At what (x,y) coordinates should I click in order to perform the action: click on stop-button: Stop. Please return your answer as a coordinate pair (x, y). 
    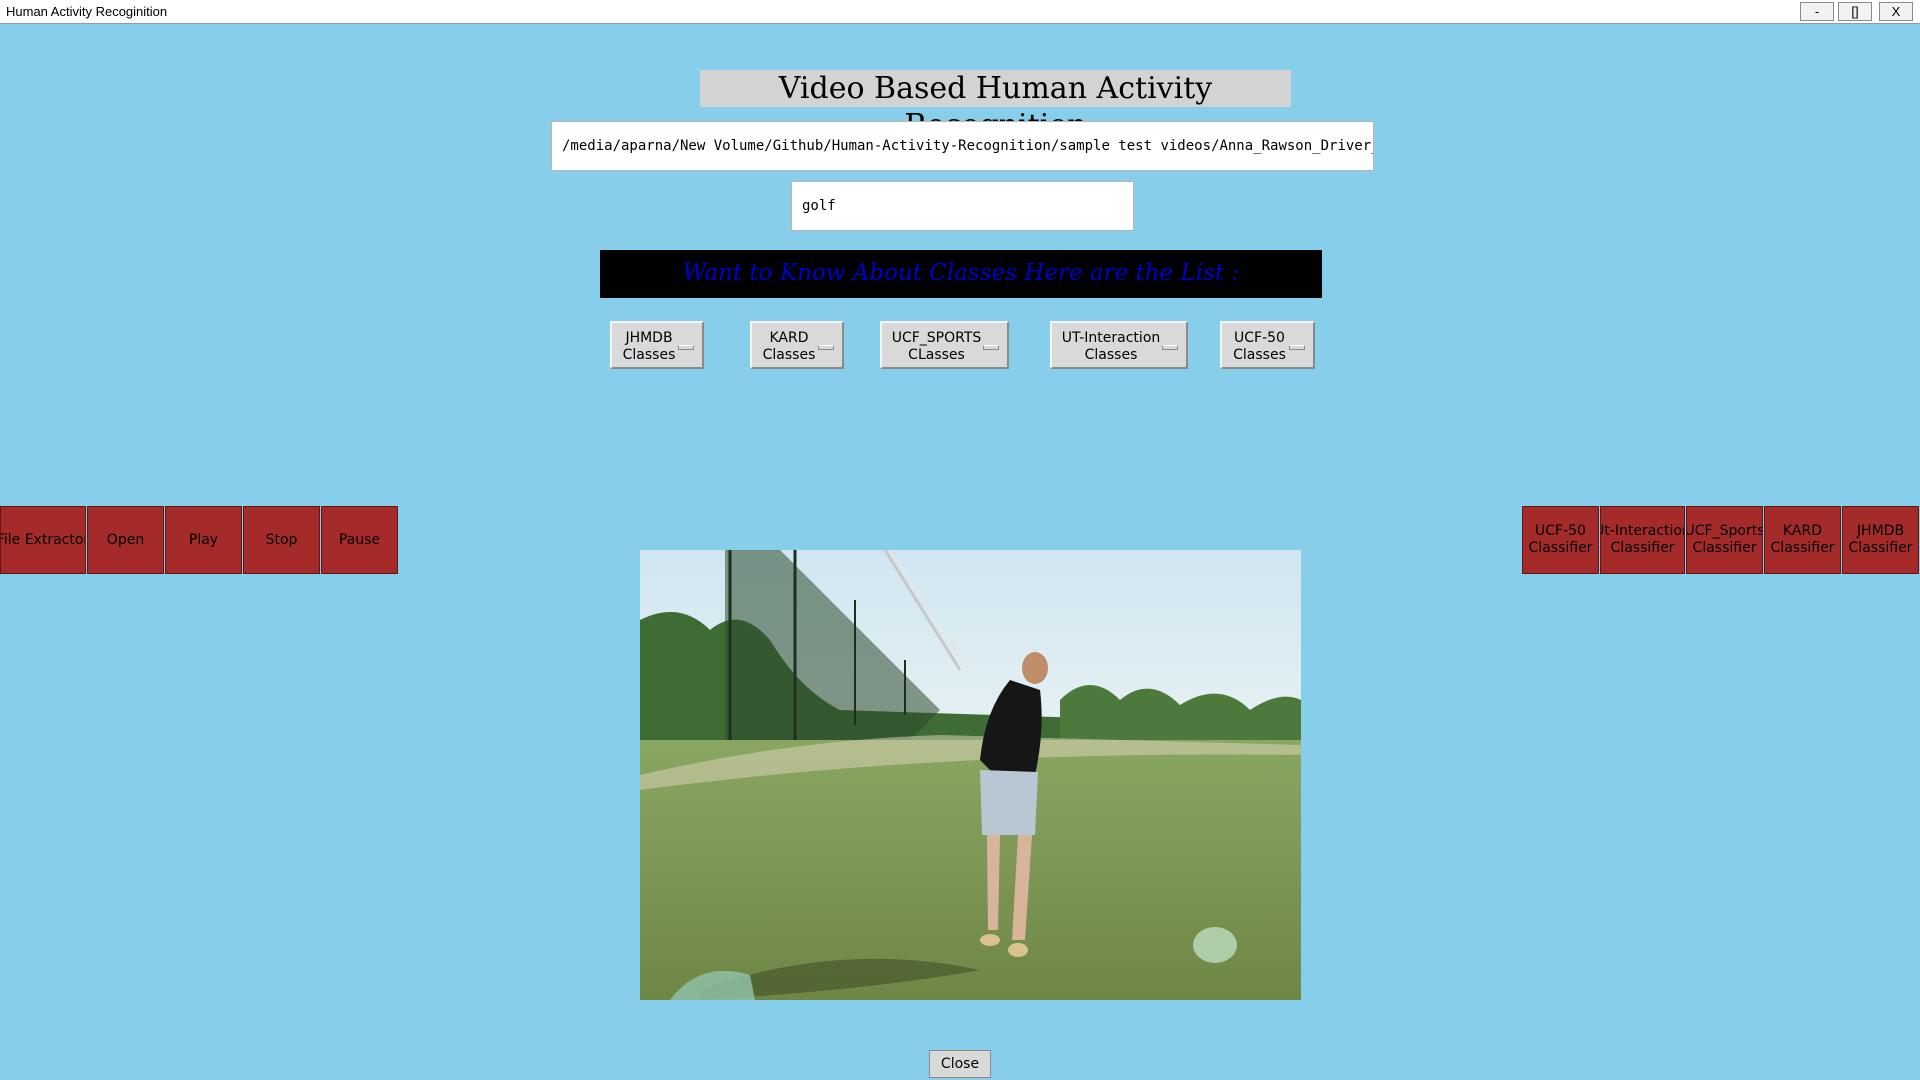
    Looking at the image, I should click on (281, 540).